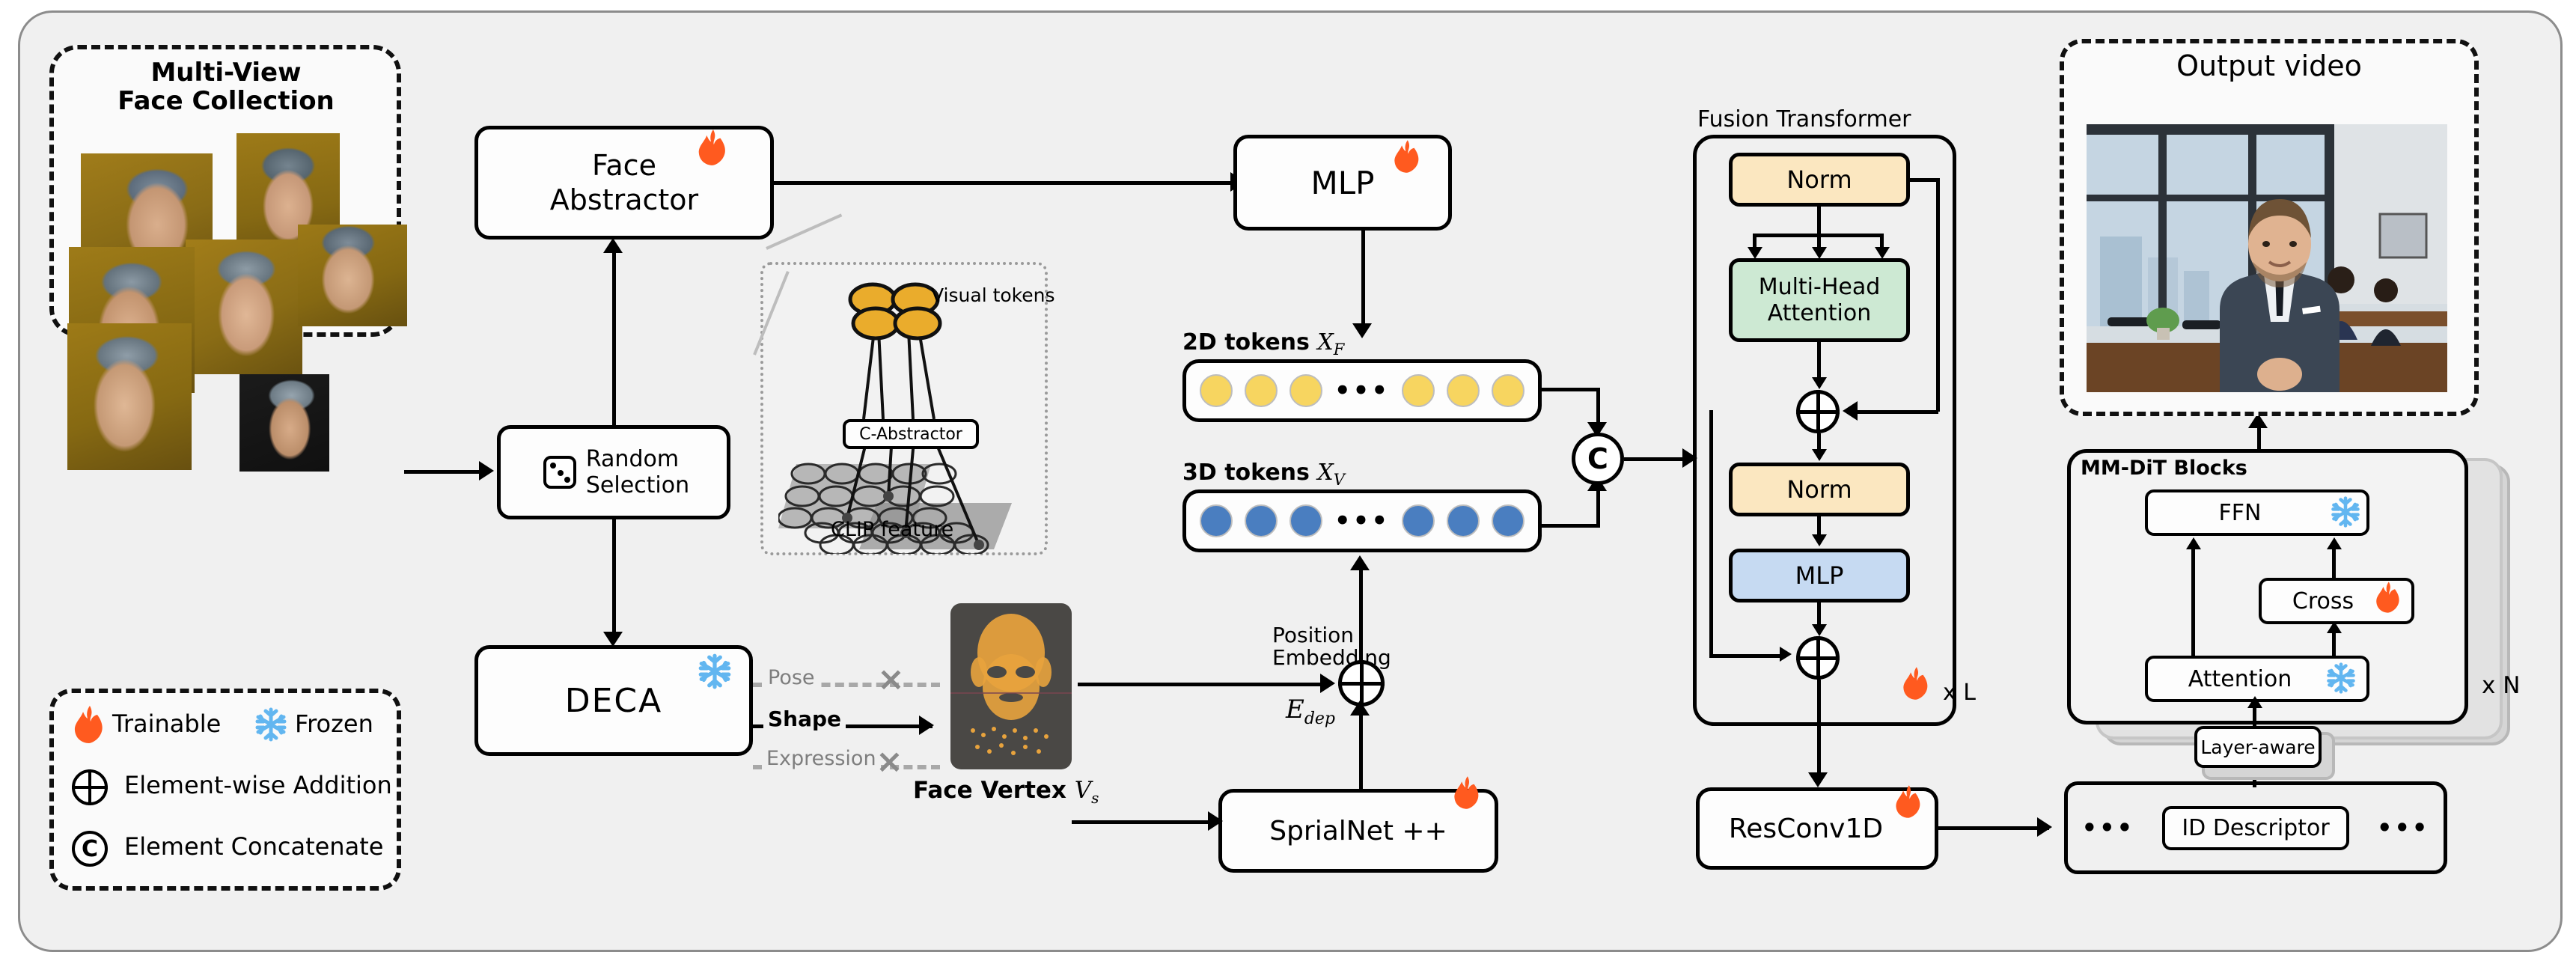  What do you see at coordinates (1819, 287) in the screenshot?
I see `fusion-attention-label-line1: Multi-Head` at bounding box center [1819, 287].